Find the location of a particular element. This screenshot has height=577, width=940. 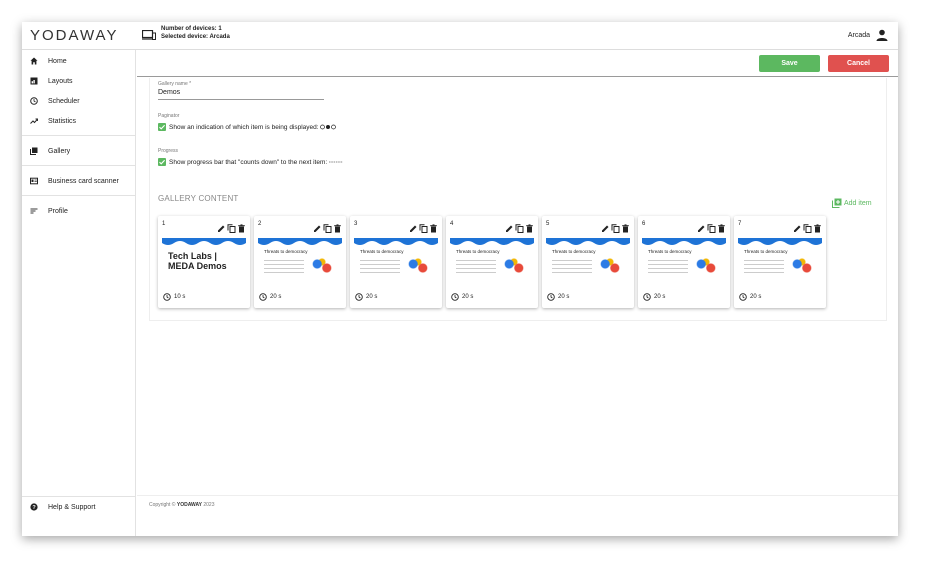

add-item-label: Add item is located at coordinates (858, 203).